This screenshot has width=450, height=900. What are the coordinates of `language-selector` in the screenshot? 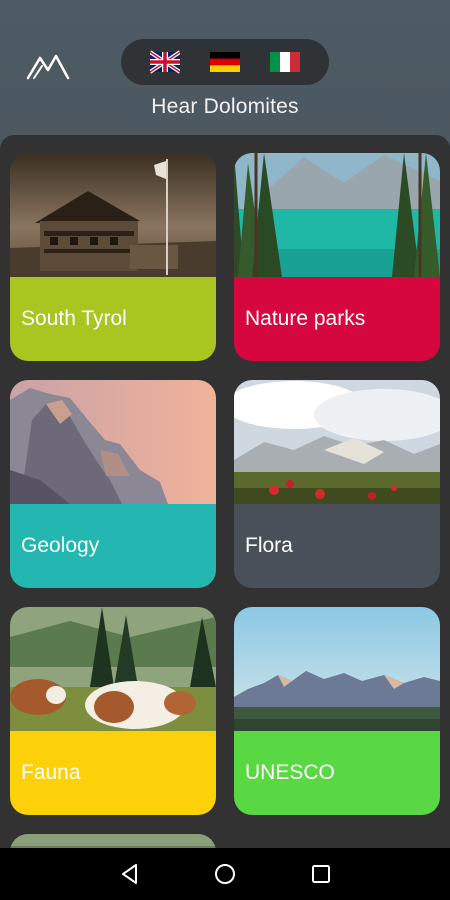 It's located at (225, 62).